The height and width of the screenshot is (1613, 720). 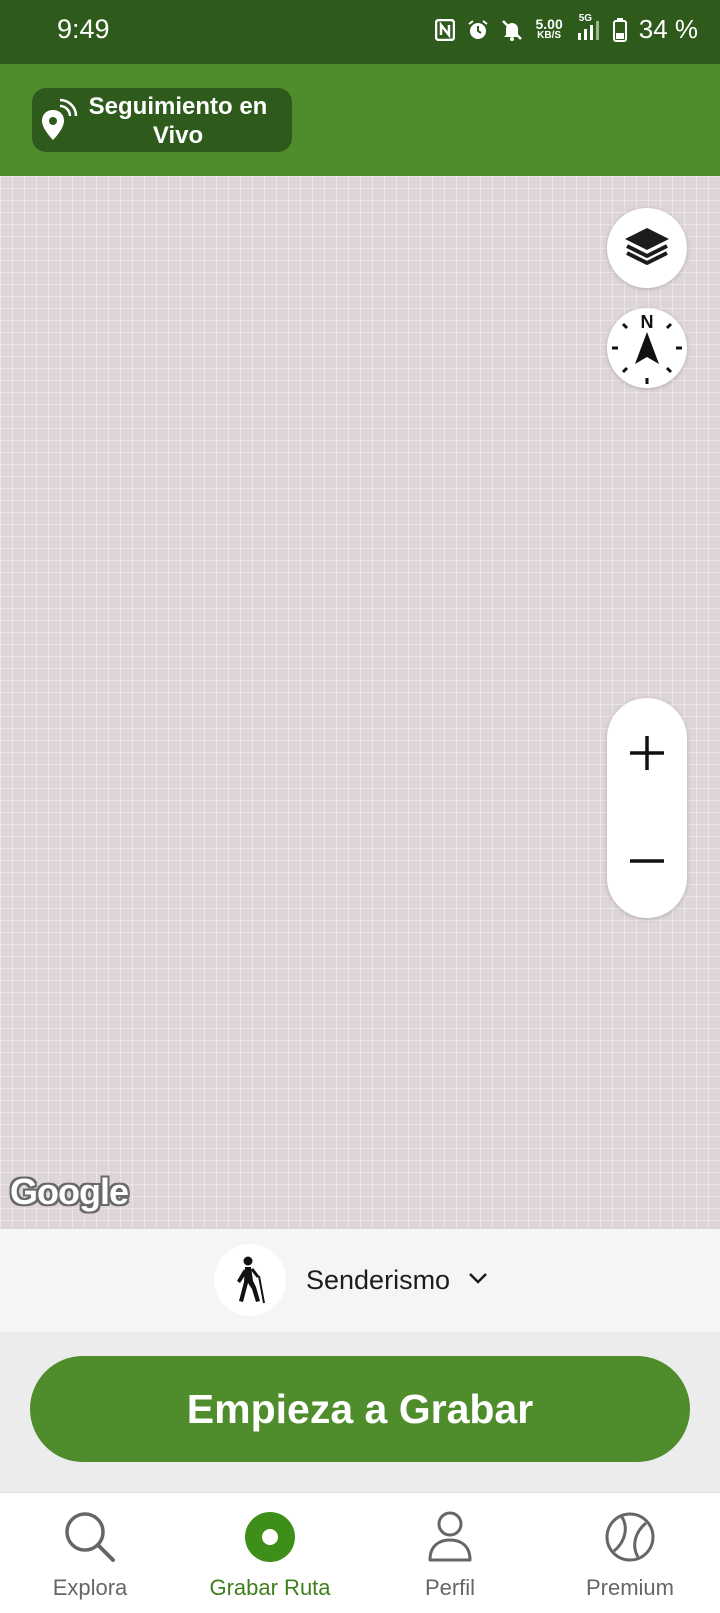 I want to click on battery-icon, so click(x=619, y=29).